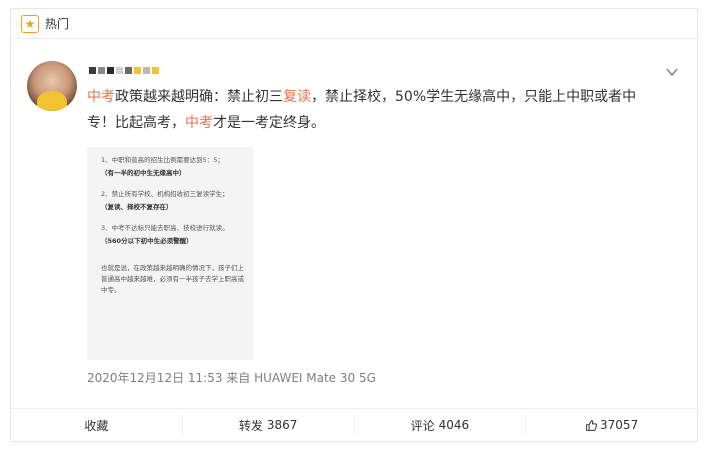 This screenshot has width=708, height=452. I want to click on comment-button: 评论 4046, so click(441, 425).